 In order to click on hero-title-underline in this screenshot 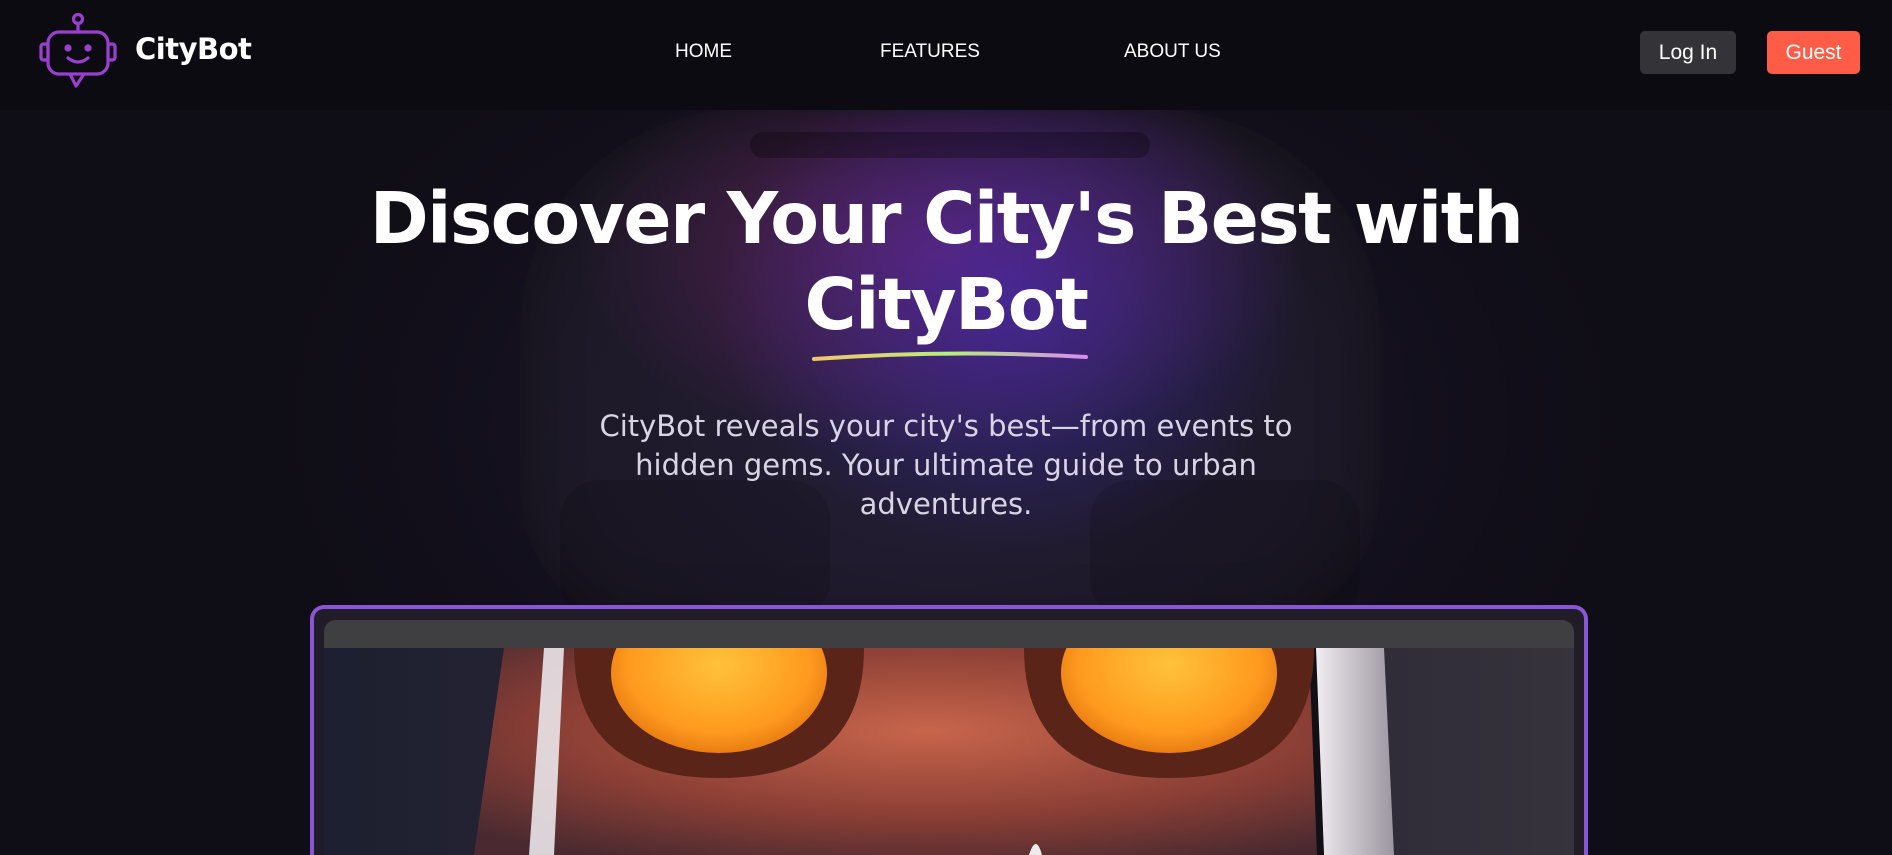, I will do `click(950, 356)`.